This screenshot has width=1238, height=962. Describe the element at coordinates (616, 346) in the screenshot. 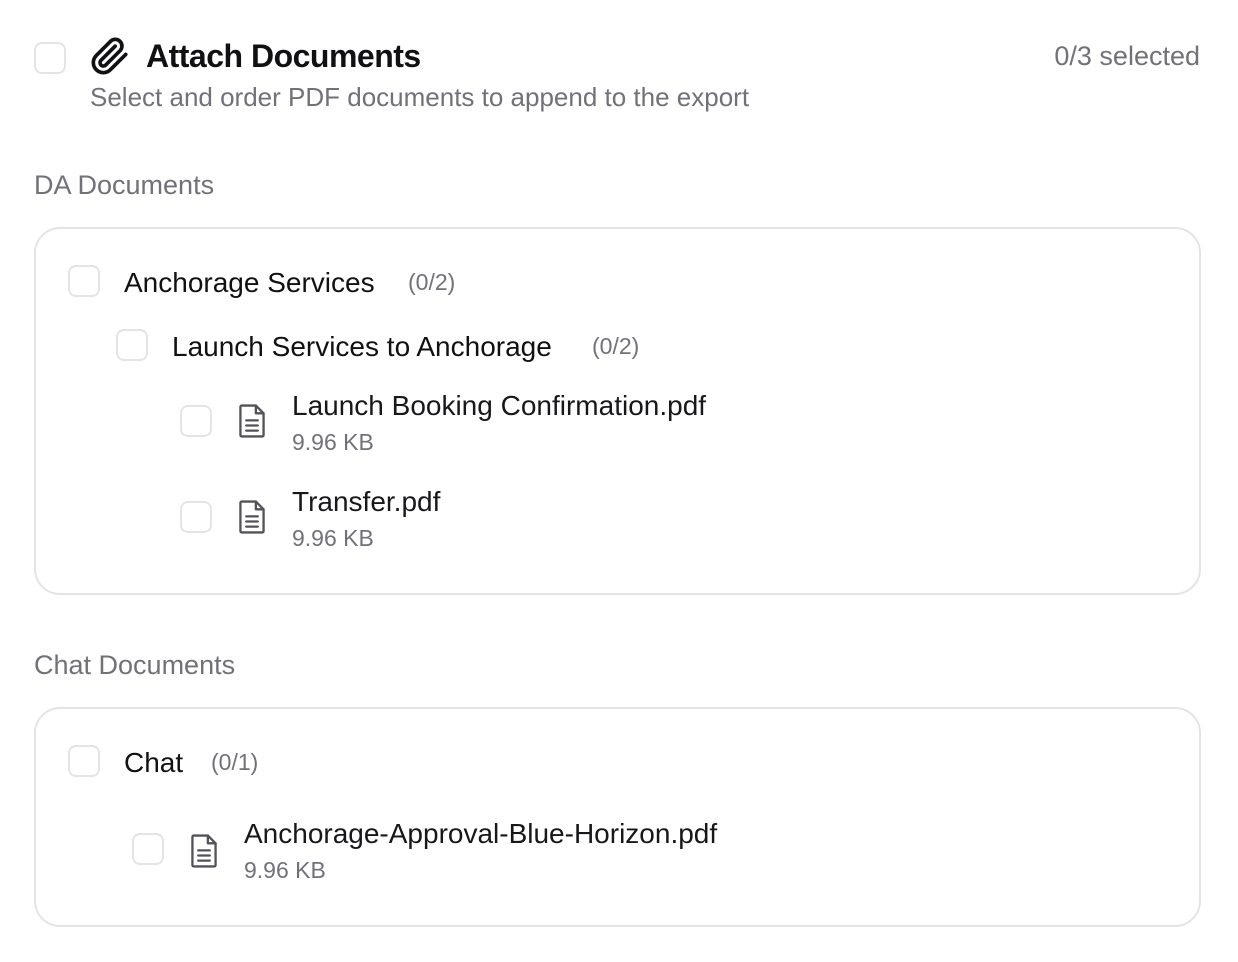

I see `subgroup-count-launch-services: (0/2)` at that location.